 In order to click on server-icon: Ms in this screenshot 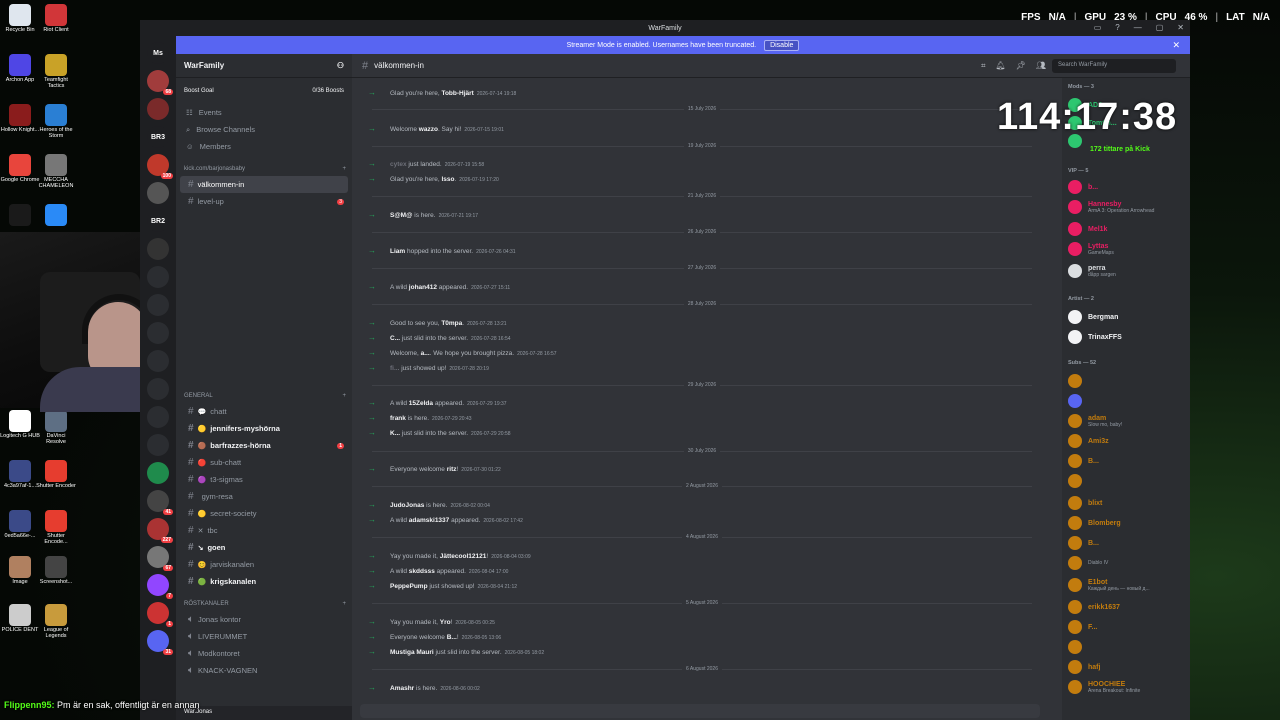, I will do `click(158, 53)`.